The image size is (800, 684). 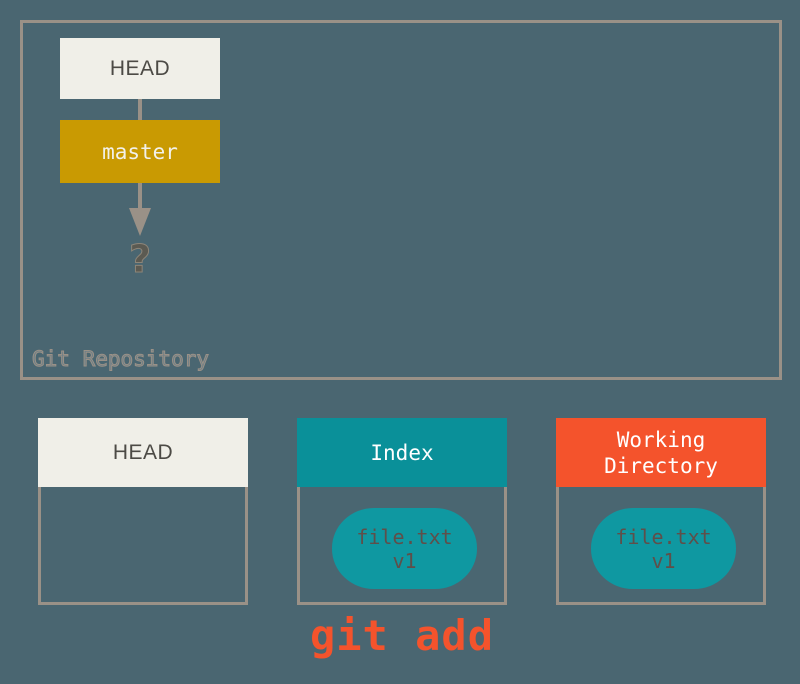 I want to click on repository-master-branch: master, so click(x=140, y=151).